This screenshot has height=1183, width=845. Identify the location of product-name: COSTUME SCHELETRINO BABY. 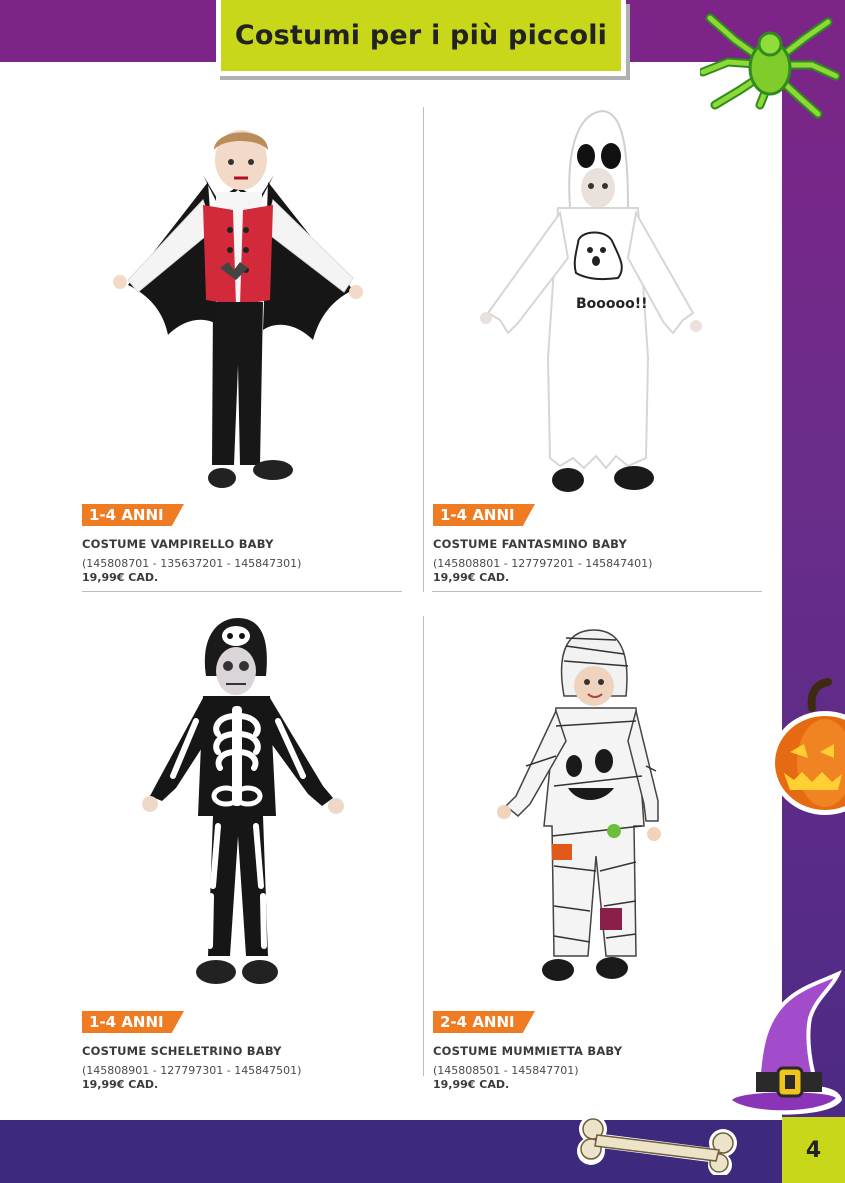
(182, 1051).